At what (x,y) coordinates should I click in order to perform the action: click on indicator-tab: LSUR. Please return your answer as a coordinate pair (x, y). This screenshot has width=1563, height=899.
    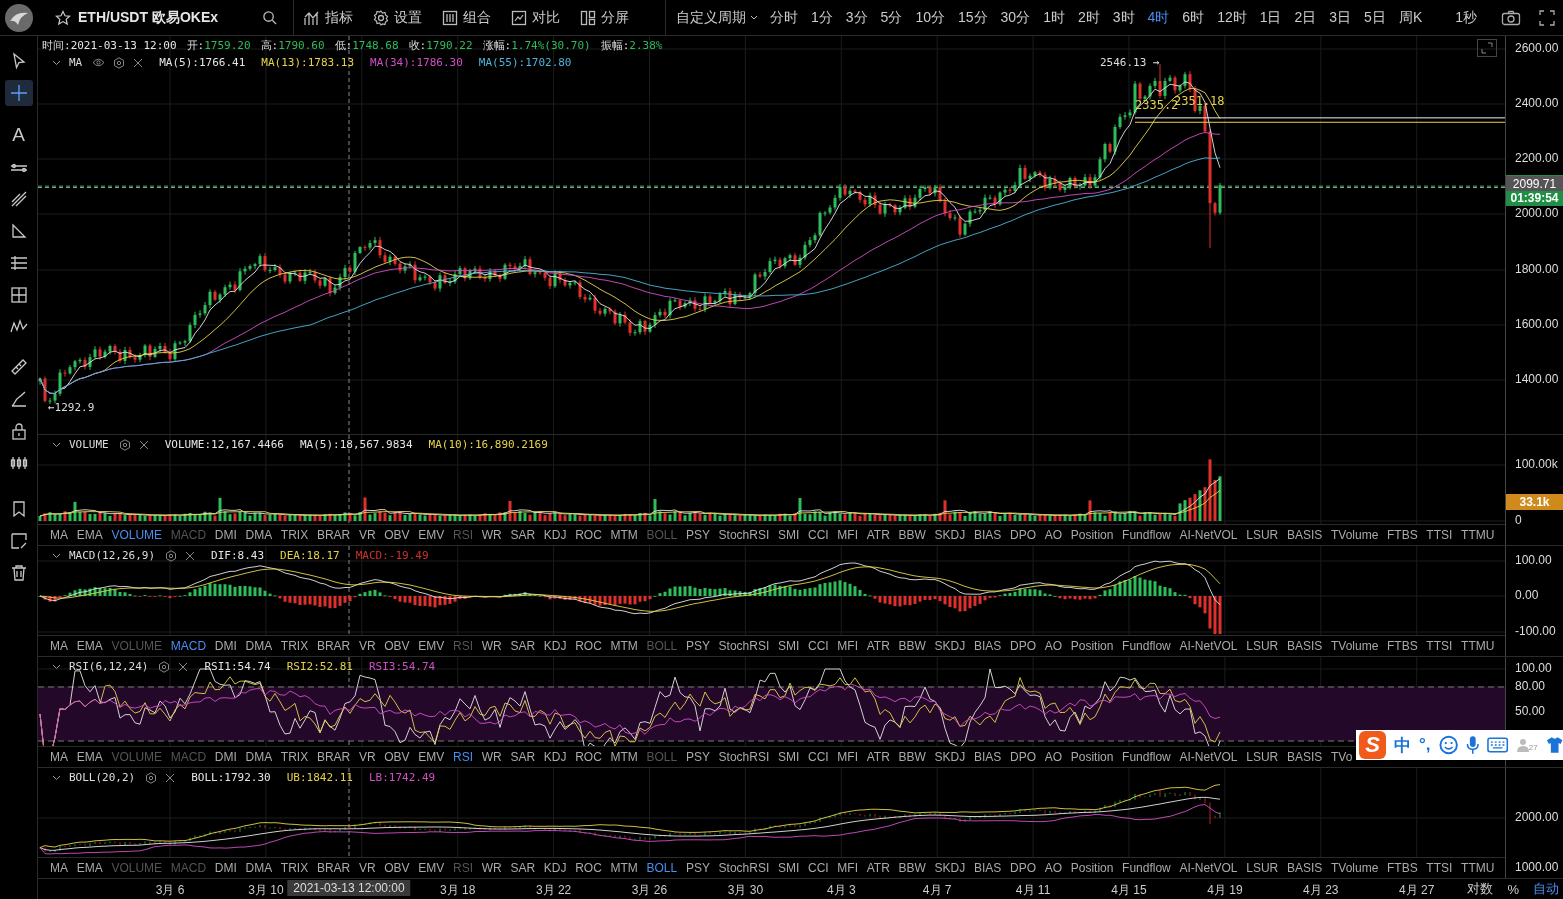
    Looking at the image, I should click on (1262, 868).